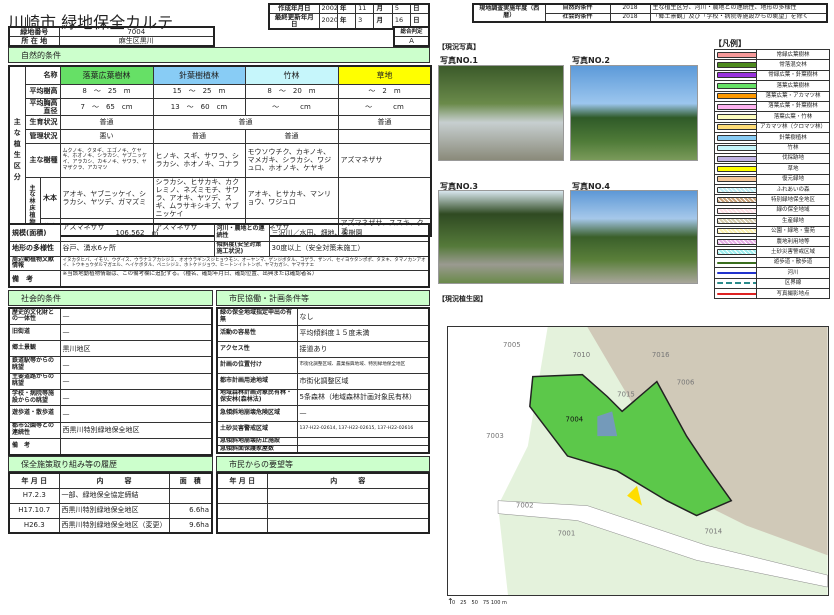  Describe the element at coordinates (34, 316) in the screenshot. I see `row-label: 歴史的文化財との一体性` at that location.